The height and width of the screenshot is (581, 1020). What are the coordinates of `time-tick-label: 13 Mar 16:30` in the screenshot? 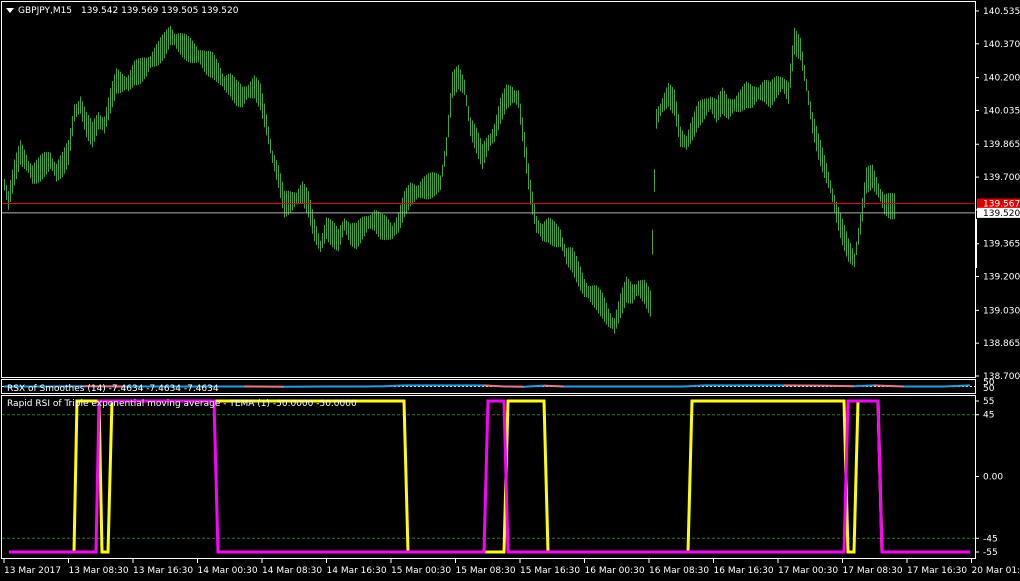 It's located at (163, 571).